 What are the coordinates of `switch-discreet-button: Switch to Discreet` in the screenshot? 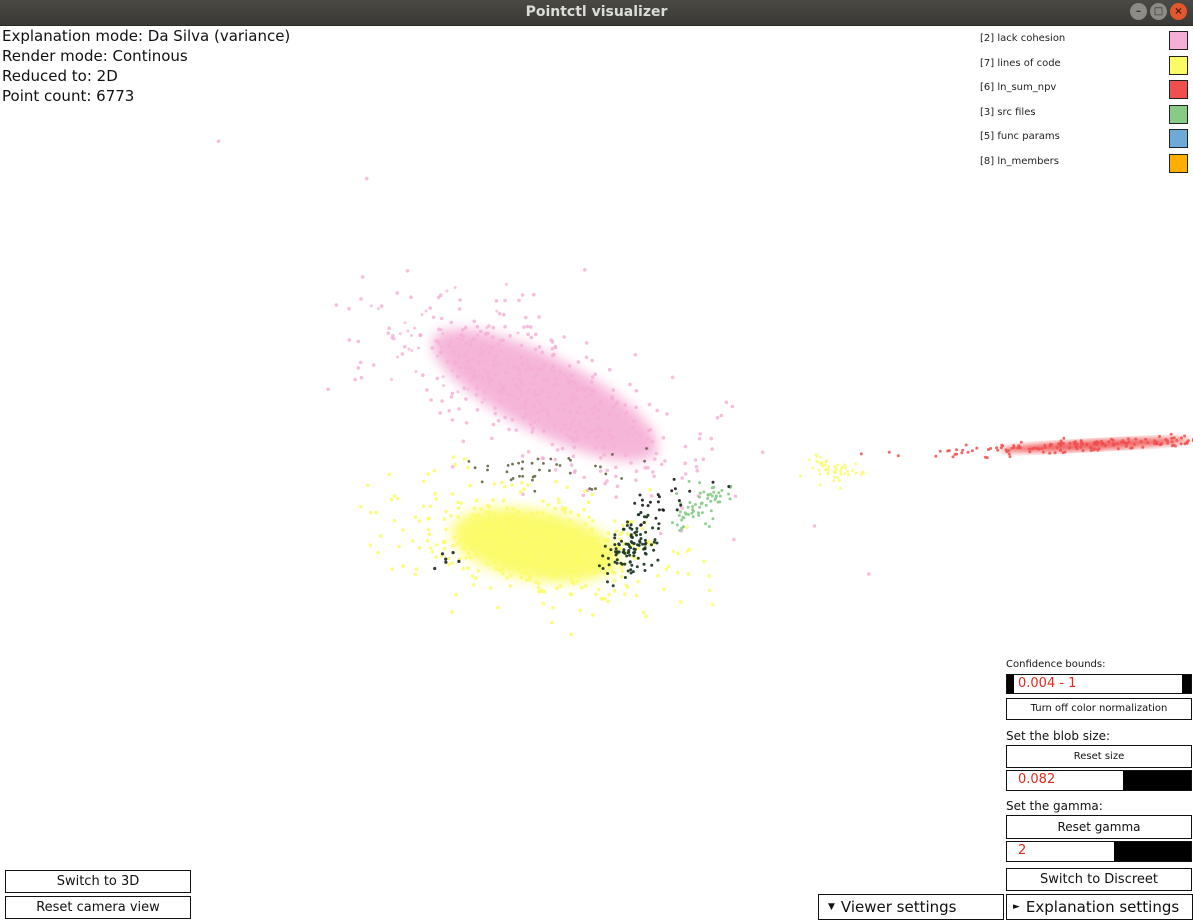 It's located at (1099, 879).